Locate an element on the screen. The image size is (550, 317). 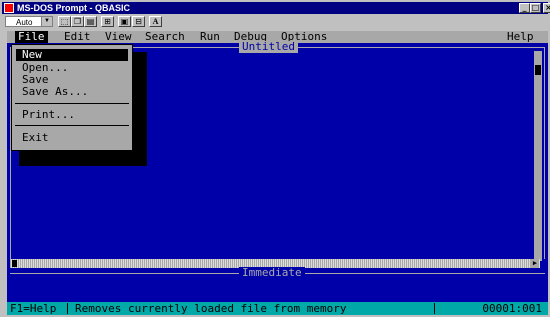
maximize-button: □ is located at coordinates (535, 8).